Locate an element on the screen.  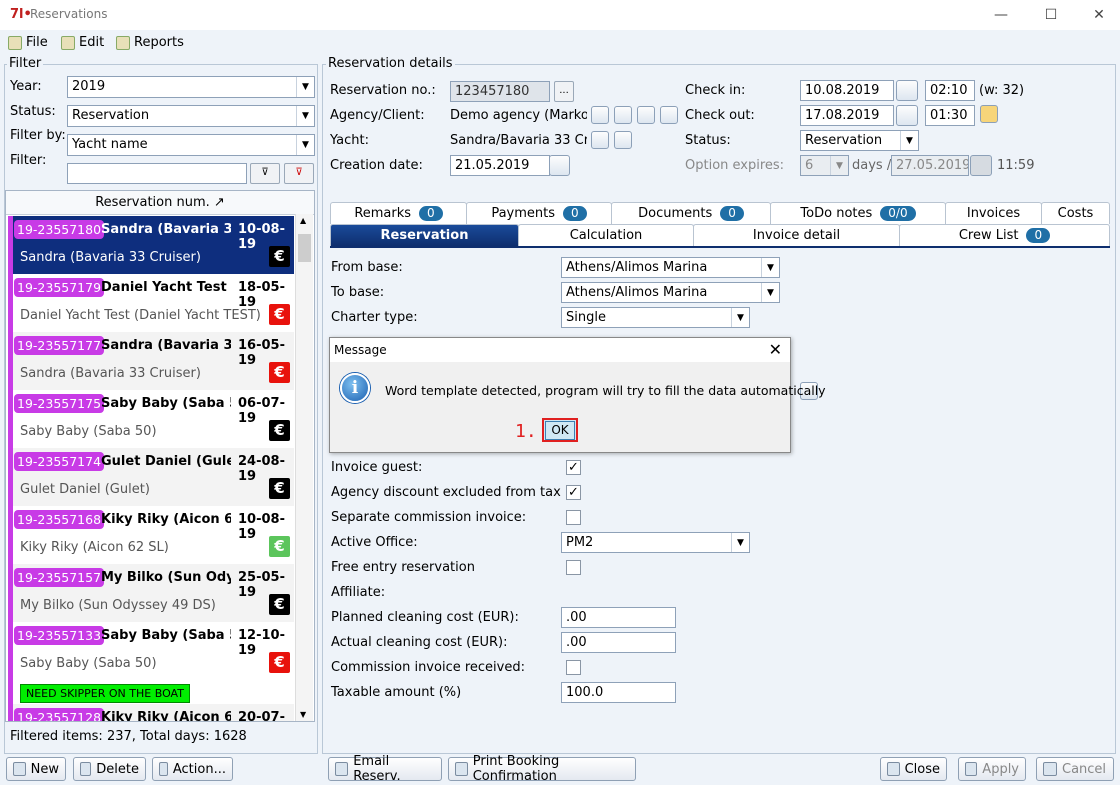
tab-costs: Costs is located at coordinates (1075, 213).